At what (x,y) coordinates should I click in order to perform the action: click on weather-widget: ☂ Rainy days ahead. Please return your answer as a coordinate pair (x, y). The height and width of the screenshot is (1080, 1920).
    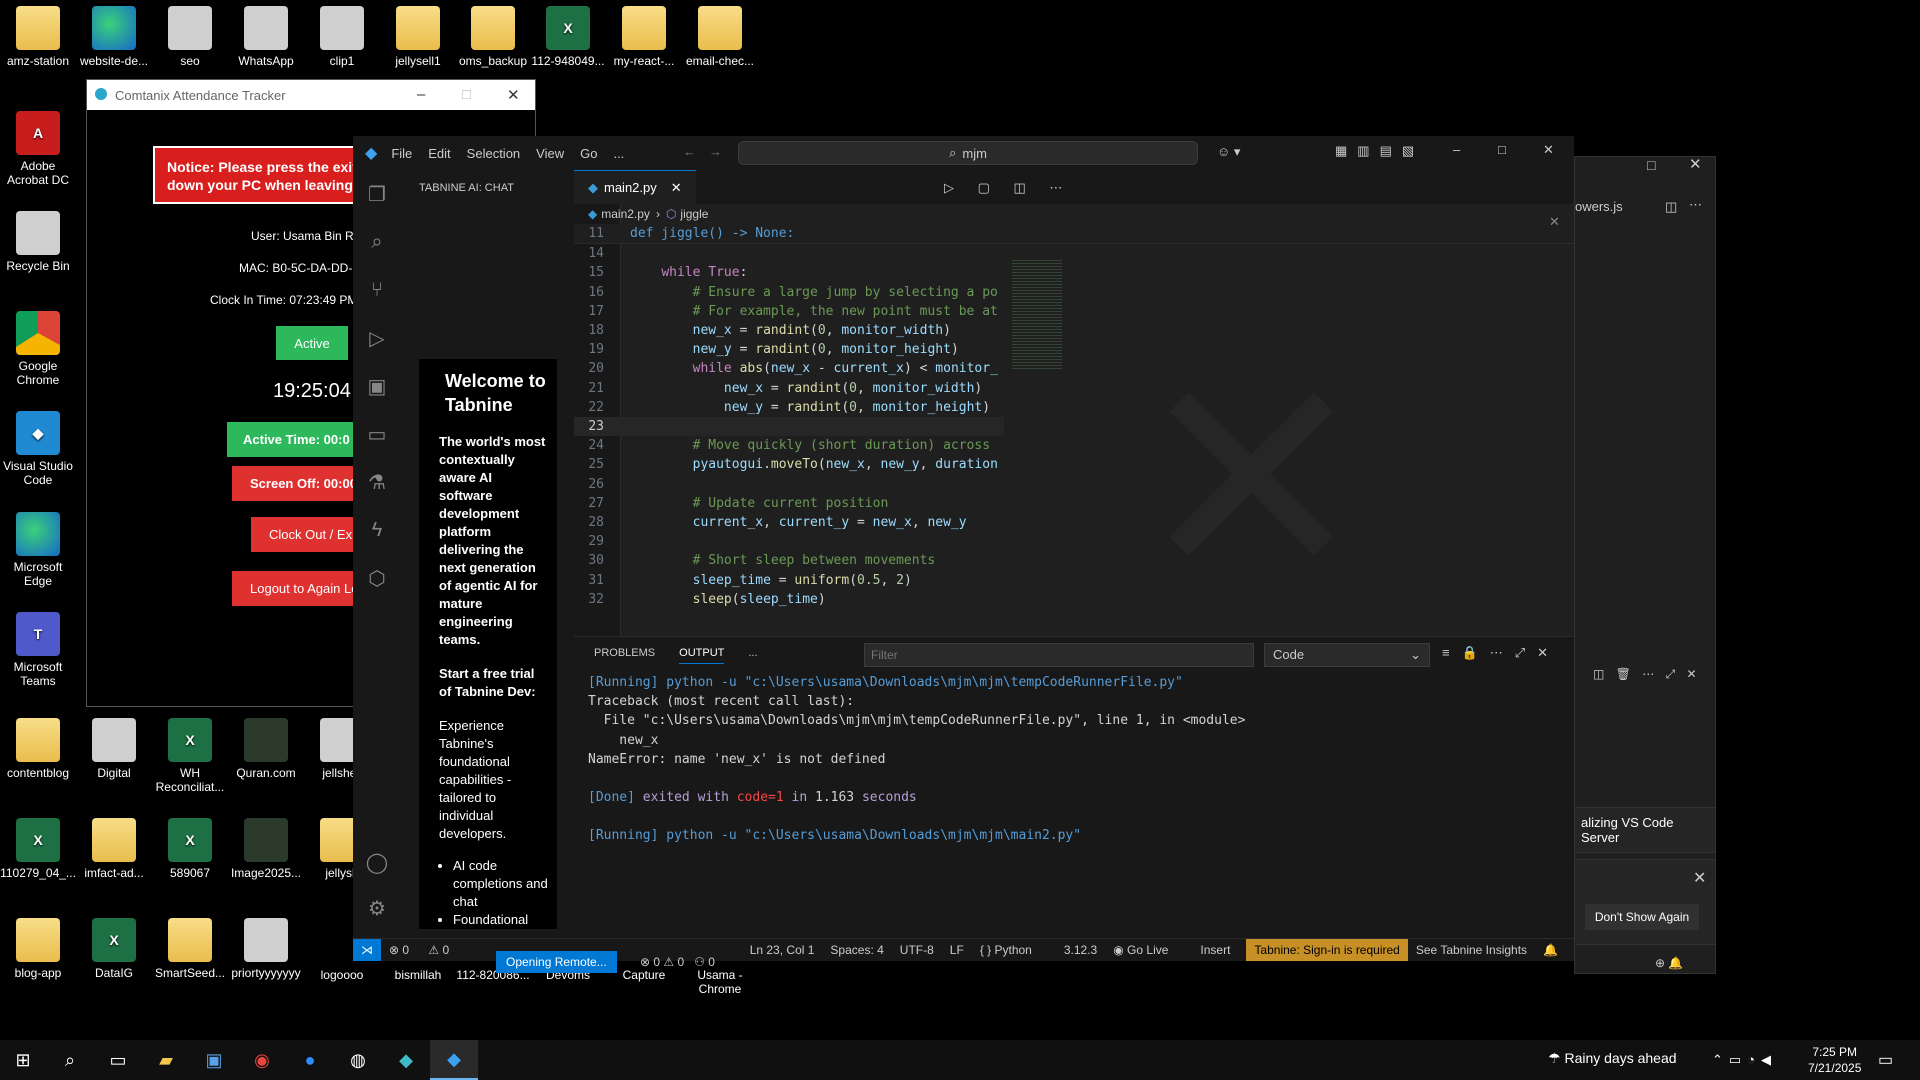
    Looking at the image, I should click on (1612, 1058).